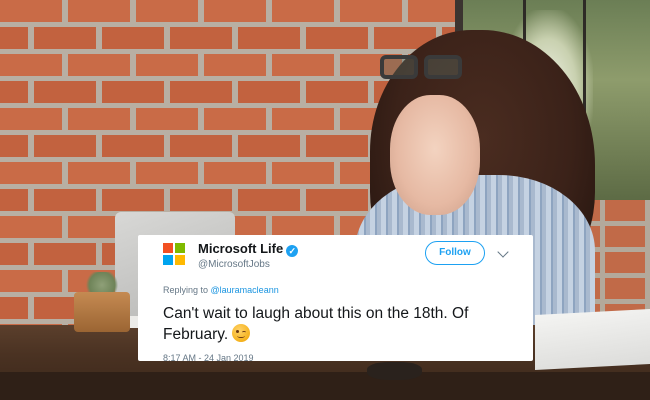 Image resolution: width=650 pixels, height=400 pixels. I want to click on papers-stack, so click(592, 339).